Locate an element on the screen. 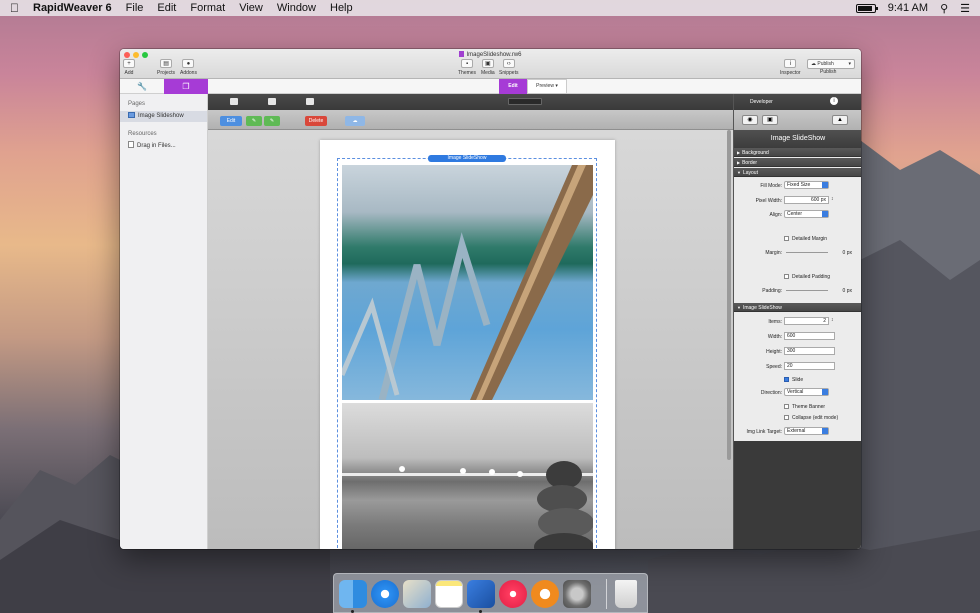 This screenshot has height=613, width=980. menu-view: View is located at coordinates (251, 8).